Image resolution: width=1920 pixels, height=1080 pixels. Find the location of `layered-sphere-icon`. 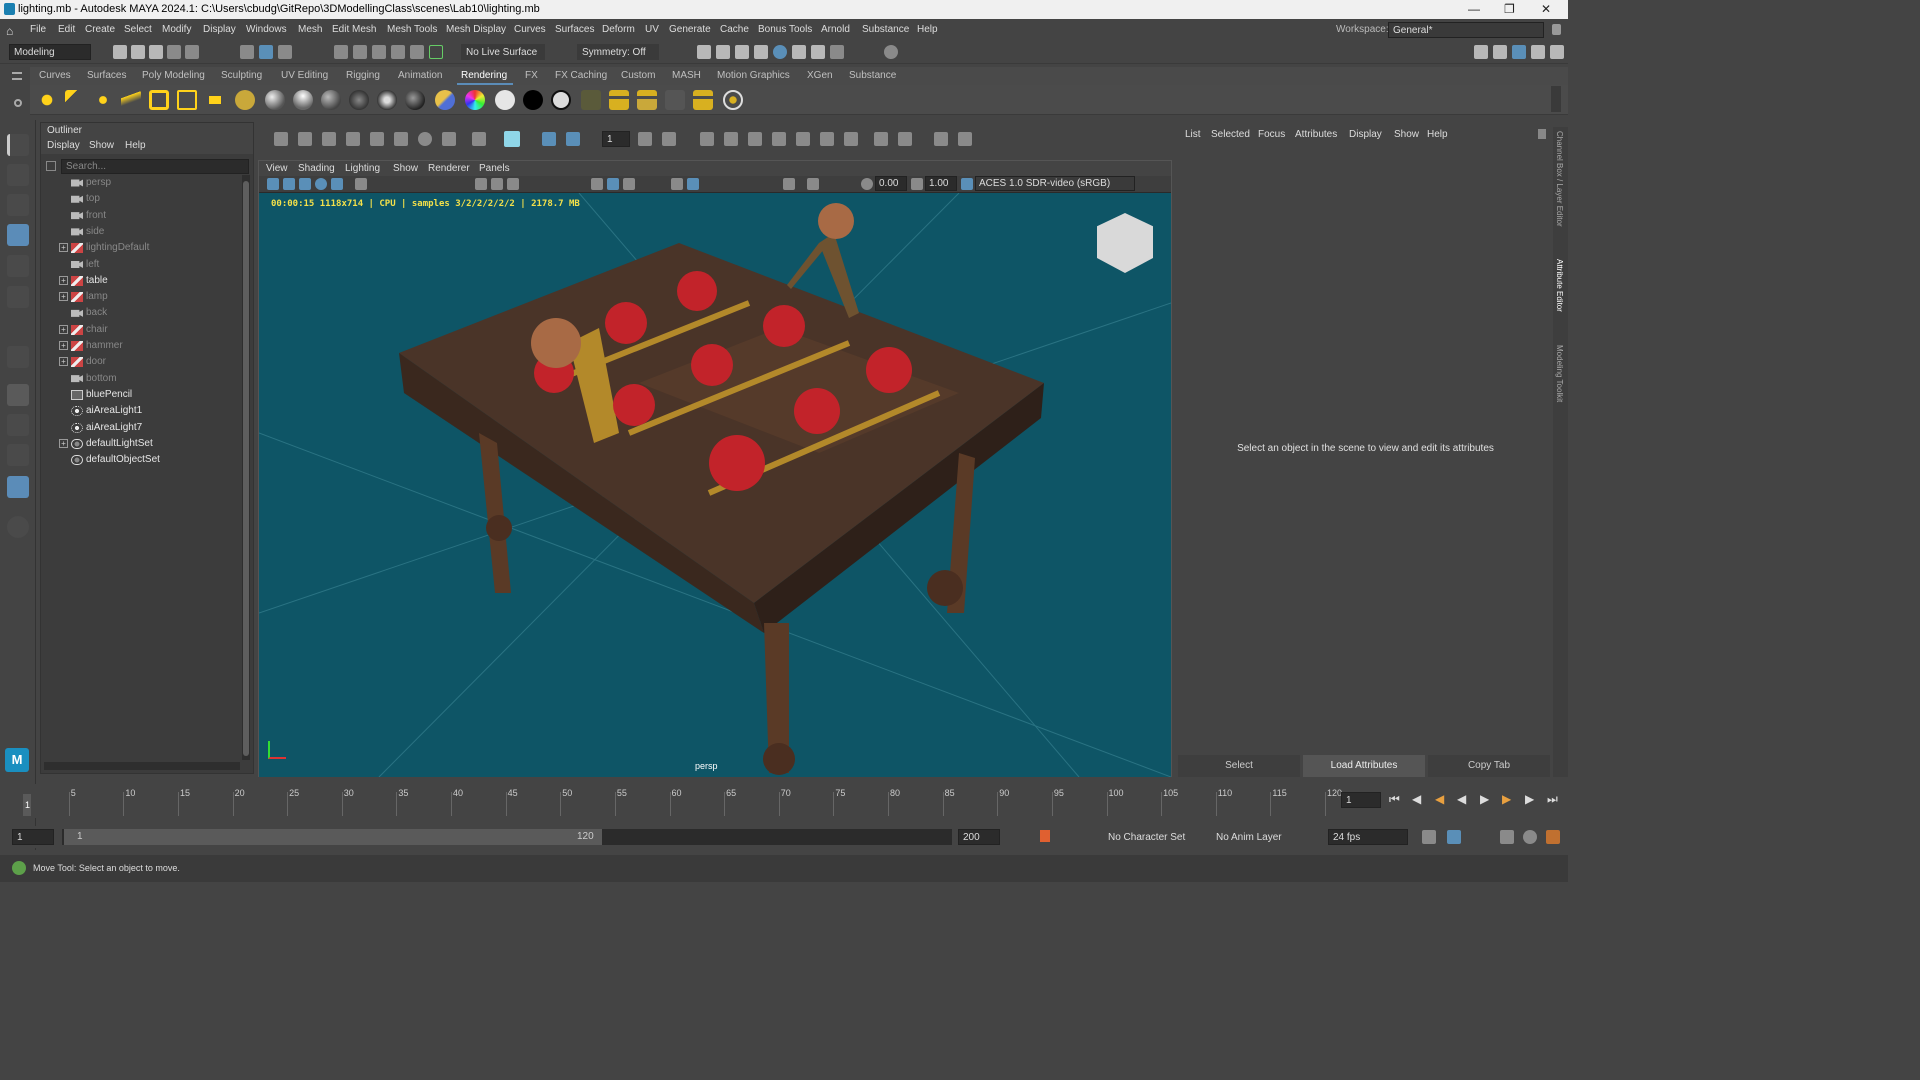

layered-sphere-icon is located at coordinates (387, 100).